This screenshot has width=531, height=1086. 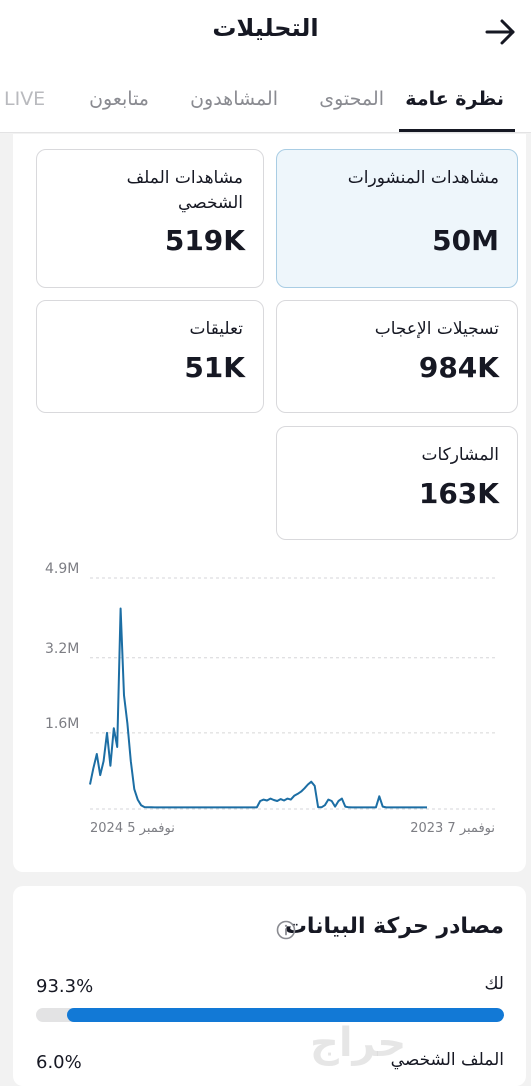 I want to click on tab-followers: متابعون, so click(x=119, y=99).